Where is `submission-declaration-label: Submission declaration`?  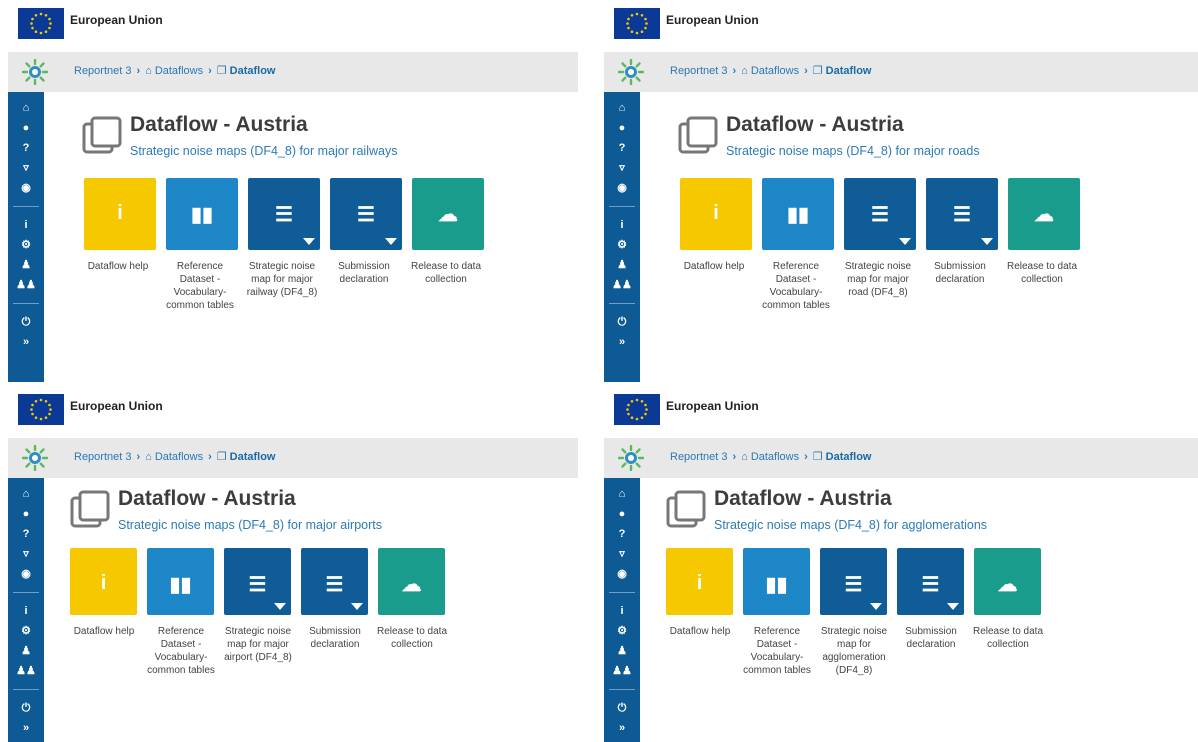
submission-declaration-label: Submission declaration is located at coordinates (931, 637).